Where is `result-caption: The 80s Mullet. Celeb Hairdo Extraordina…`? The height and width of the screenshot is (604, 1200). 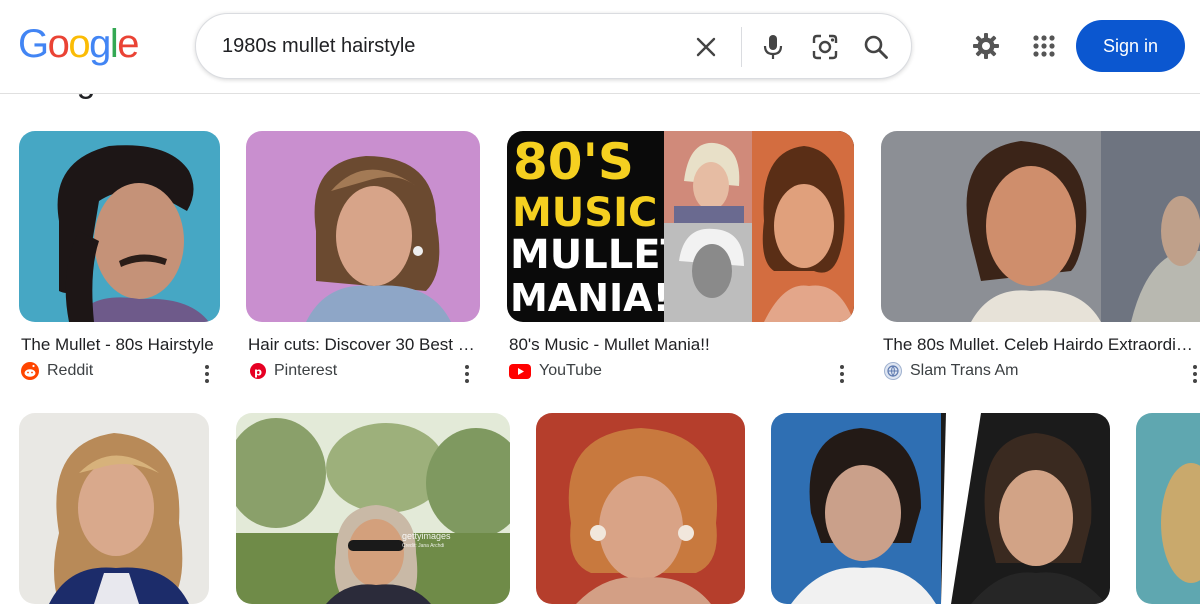 result-caption: The 80s Mullet. Celeb Hairdo Extraordina… is located at coordinates (1041, 345).